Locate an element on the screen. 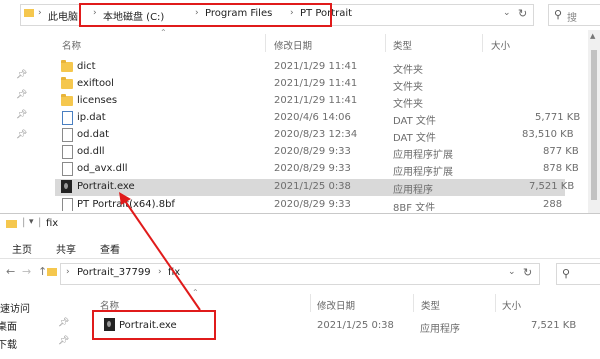 The image size is (600, 359). nav-item-desktop: 桌面 is located at coordinates (8, 325).